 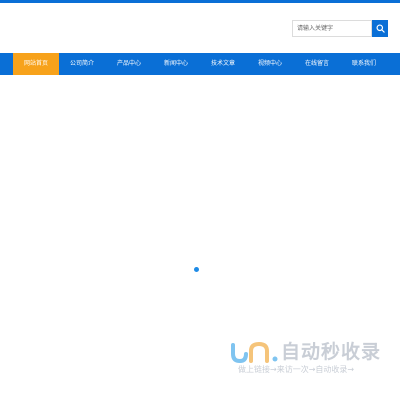 I want to click on watermark-title: 自动秒收录, so click(x=331, y=352).